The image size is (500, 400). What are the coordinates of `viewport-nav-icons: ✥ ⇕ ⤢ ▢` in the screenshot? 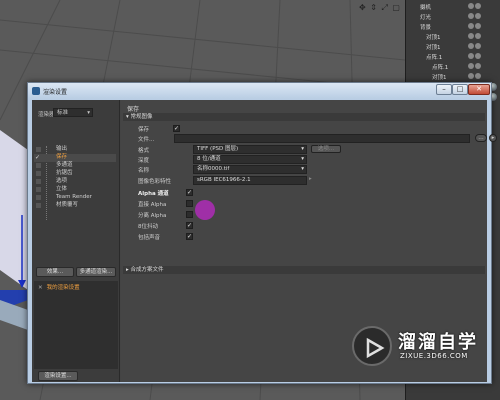 It's located at (380, 8).